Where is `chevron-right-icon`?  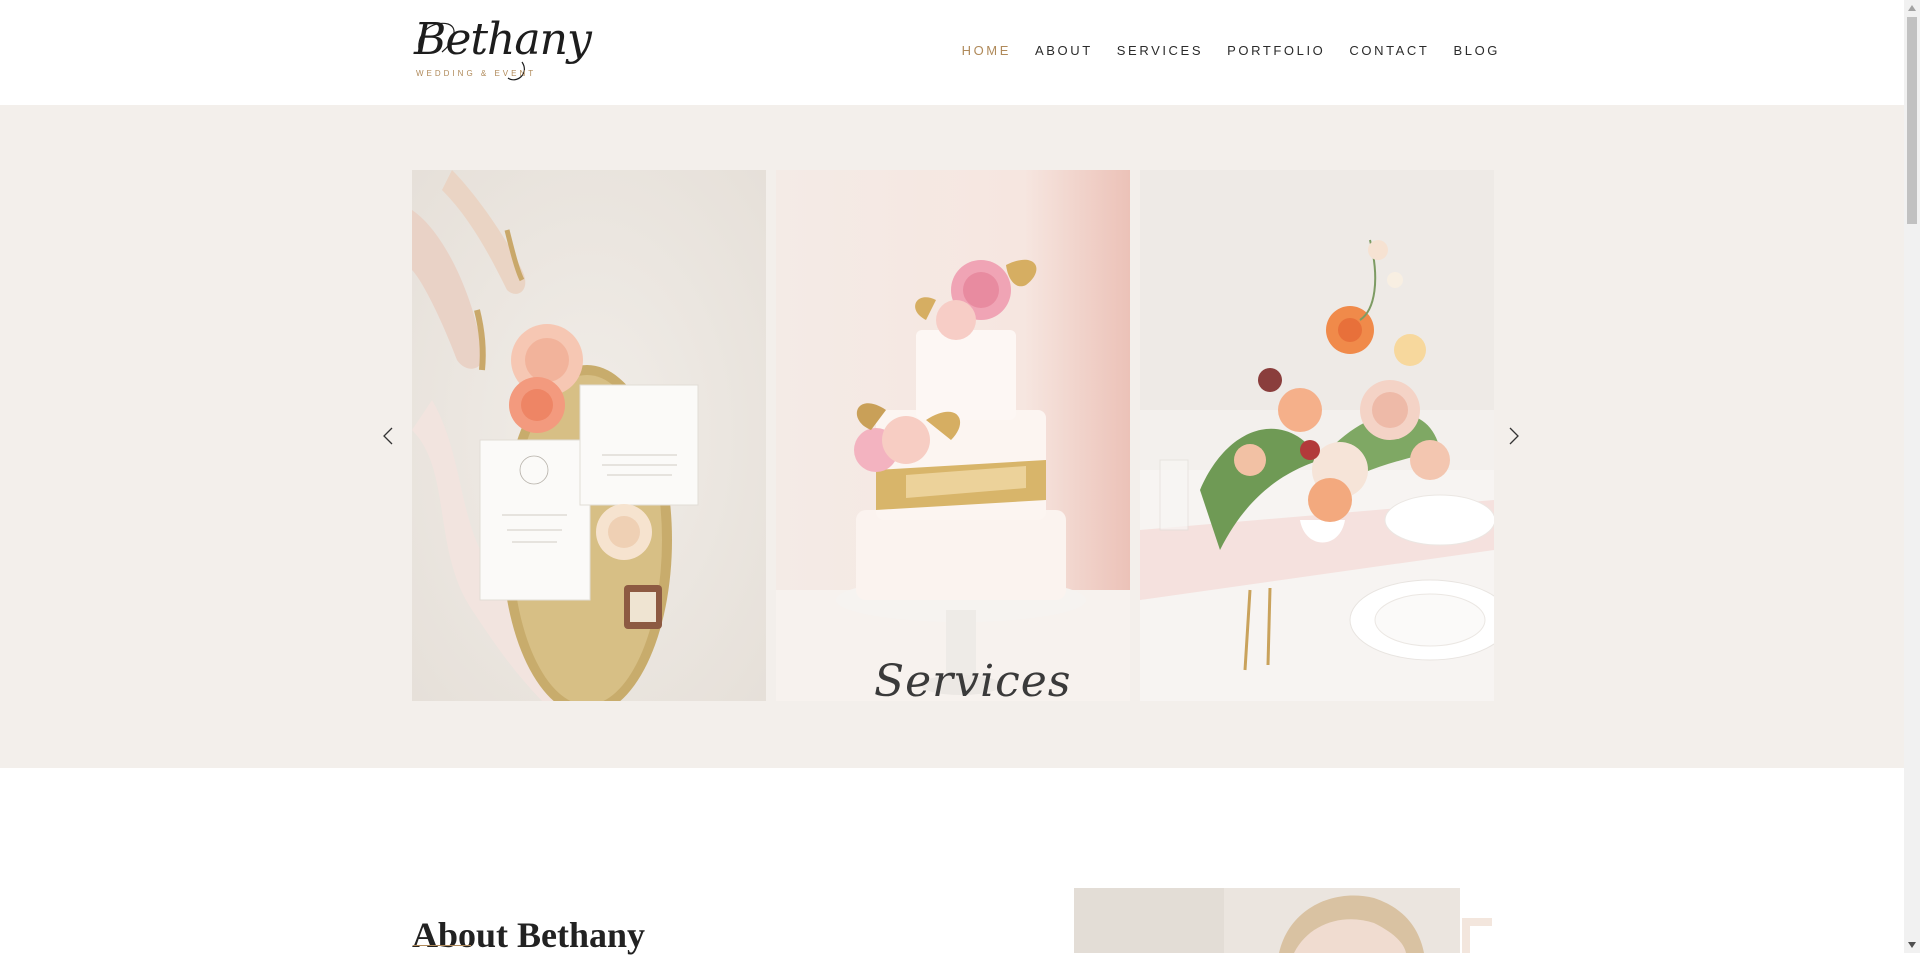
chevron-right-icon is located at coordinates (1514, 436).